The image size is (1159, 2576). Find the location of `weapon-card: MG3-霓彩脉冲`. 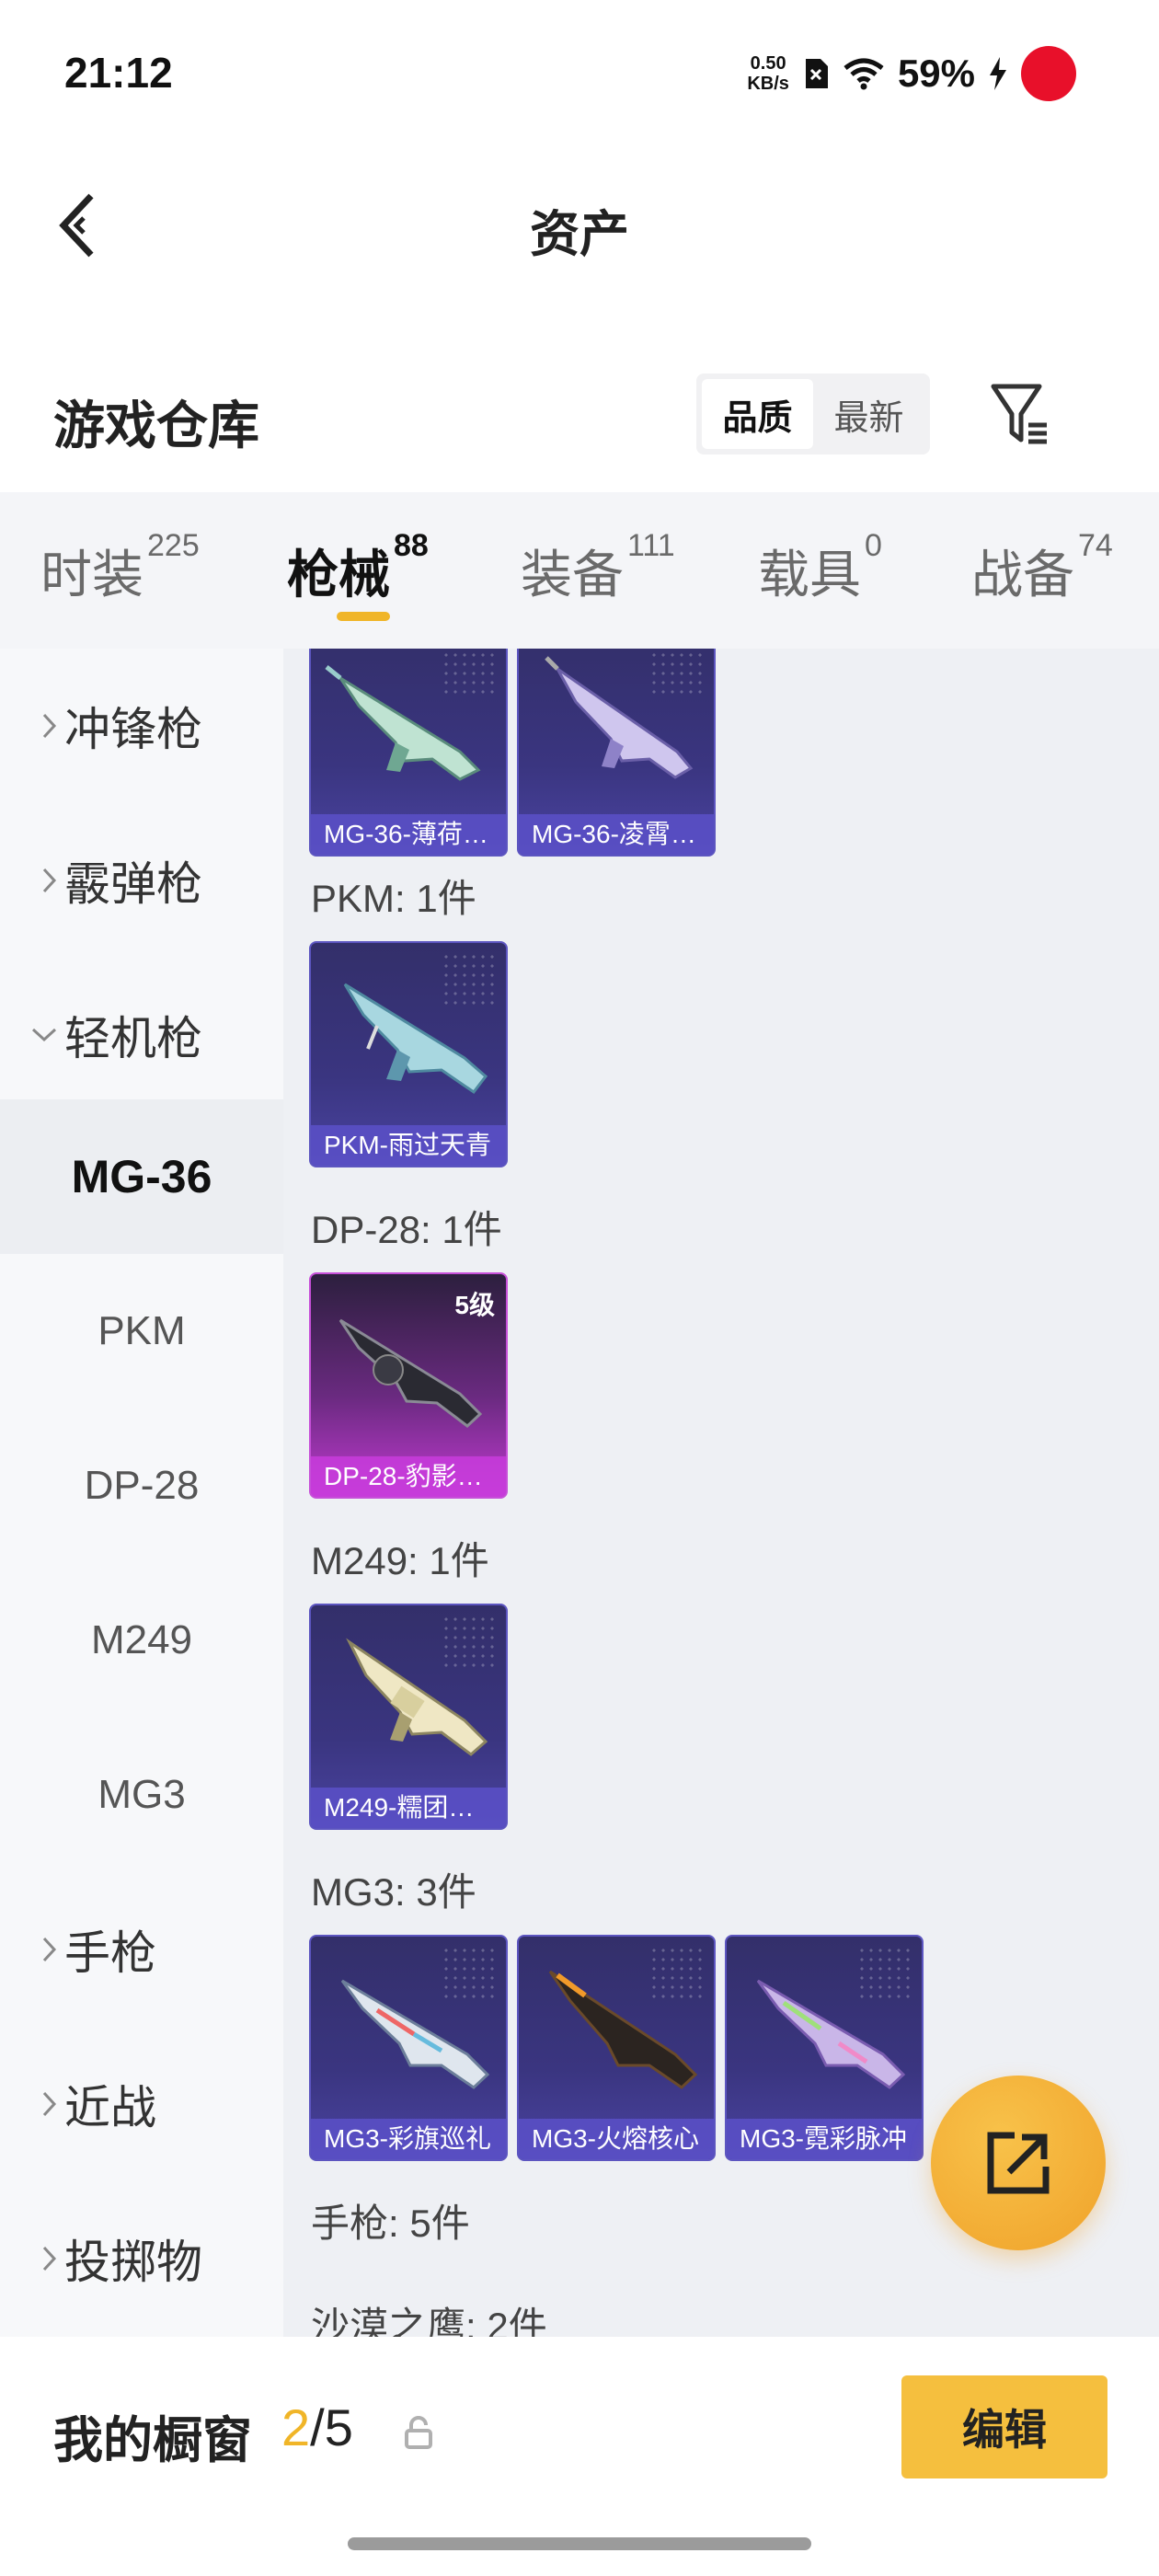

weapon-card: MG3-霓彩脉冲 is located at coordinates (824, 2048).